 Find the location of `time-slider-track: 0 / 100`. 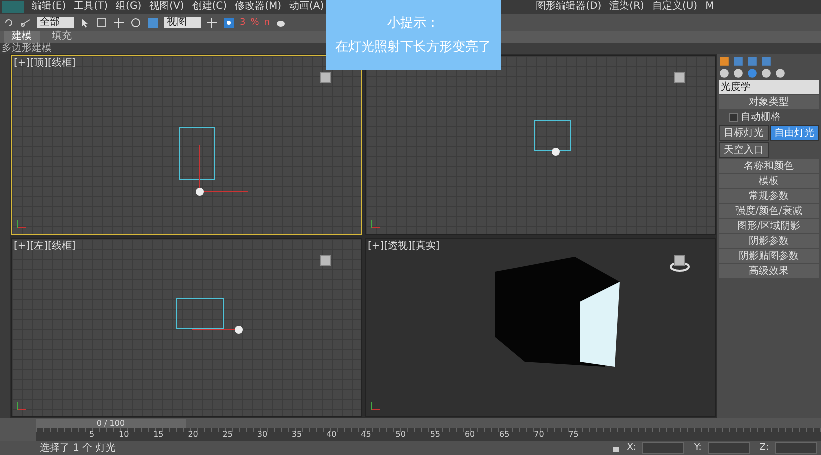

time-slider-track: 0 / 100 is located at coordinates (410, 423).